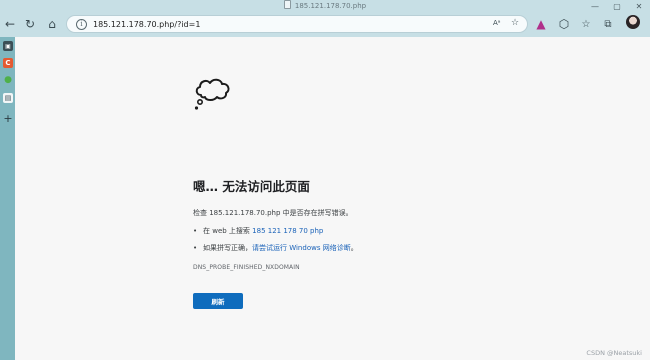 This screenshot has height=360, width=650. I want to click on document-icon, so click(287, 4).